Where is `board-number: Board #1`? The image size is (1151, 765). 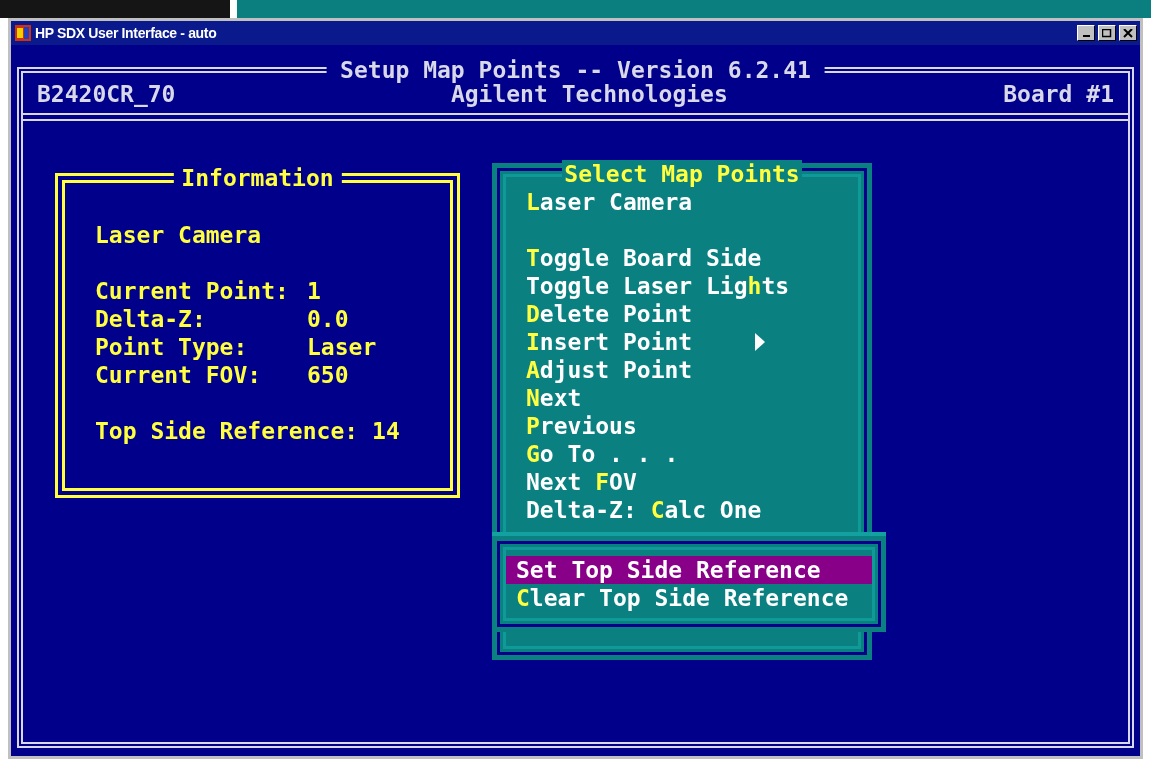
board-number: Board #1 is located at coordinates (1058, 94).